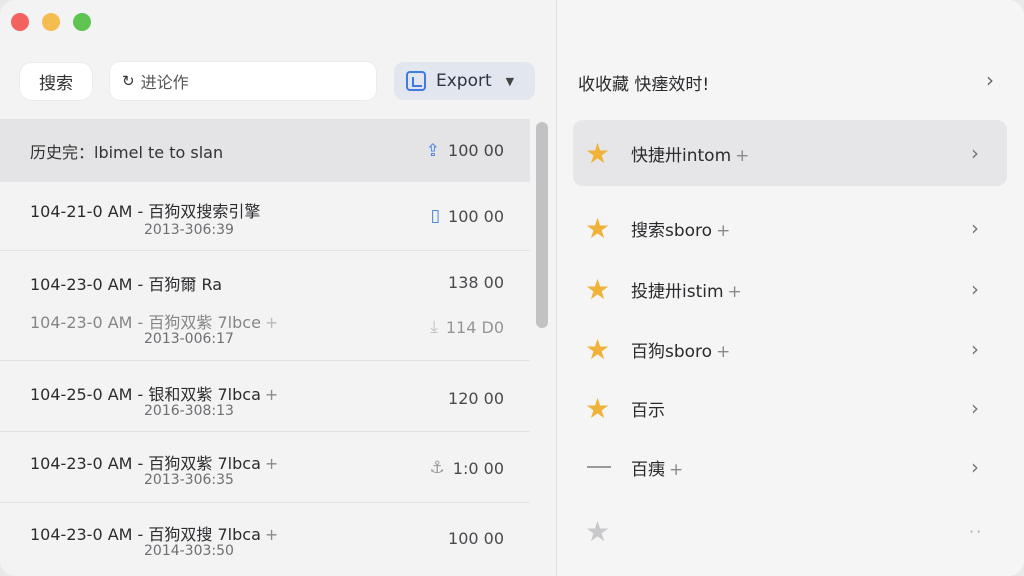 This screenshot has height=576, width=1024. I want to click on history-header: 历史完：lbimel te to slan ⇪ 100 00, so click(265, 150).